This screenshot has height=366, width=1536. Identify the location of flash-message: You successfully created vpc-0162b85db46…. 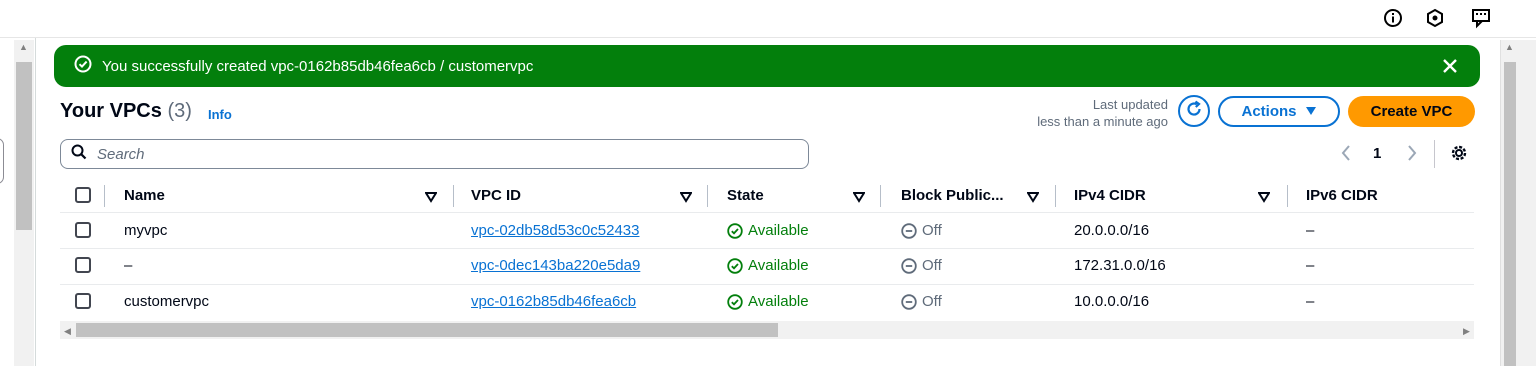
(318, 66).